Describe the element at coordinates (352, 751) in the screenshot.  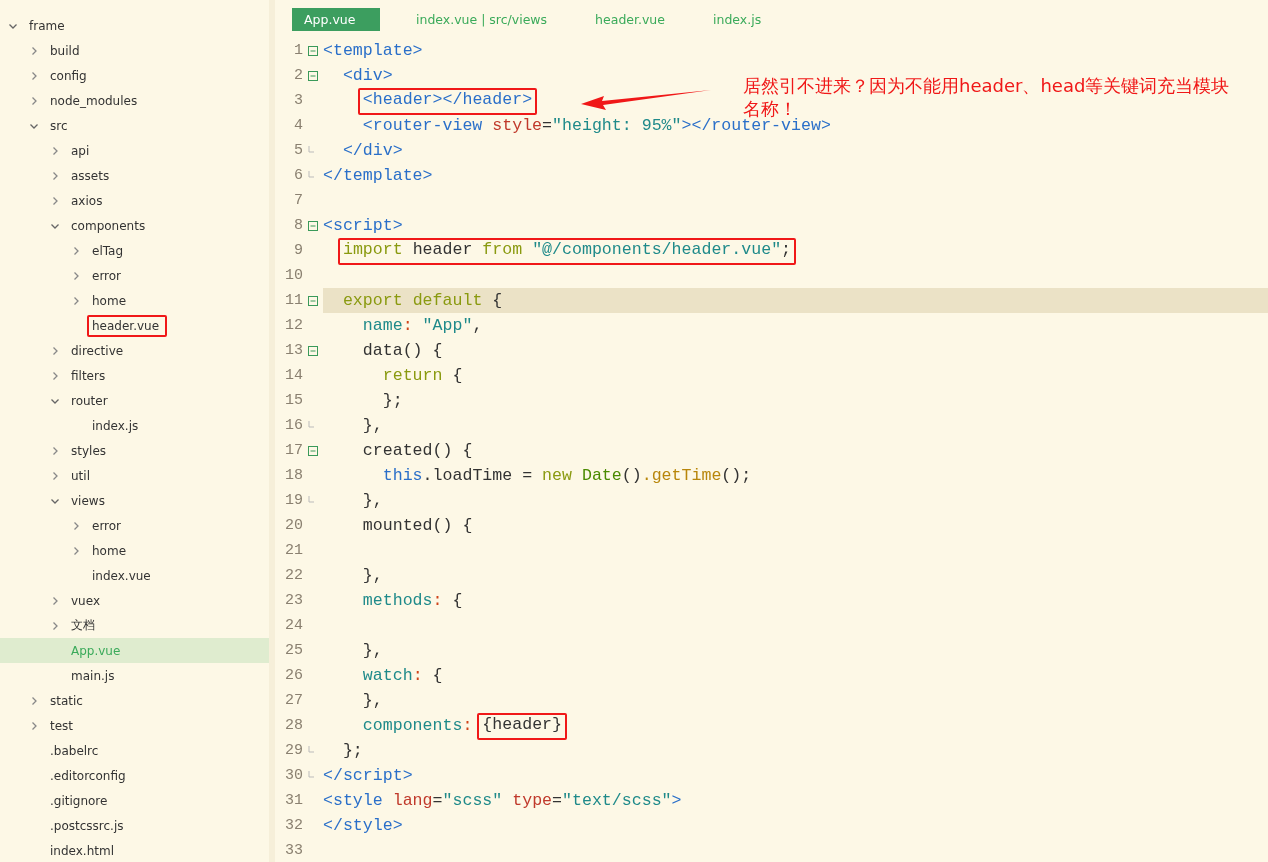
I see `code-line: };` at that location.